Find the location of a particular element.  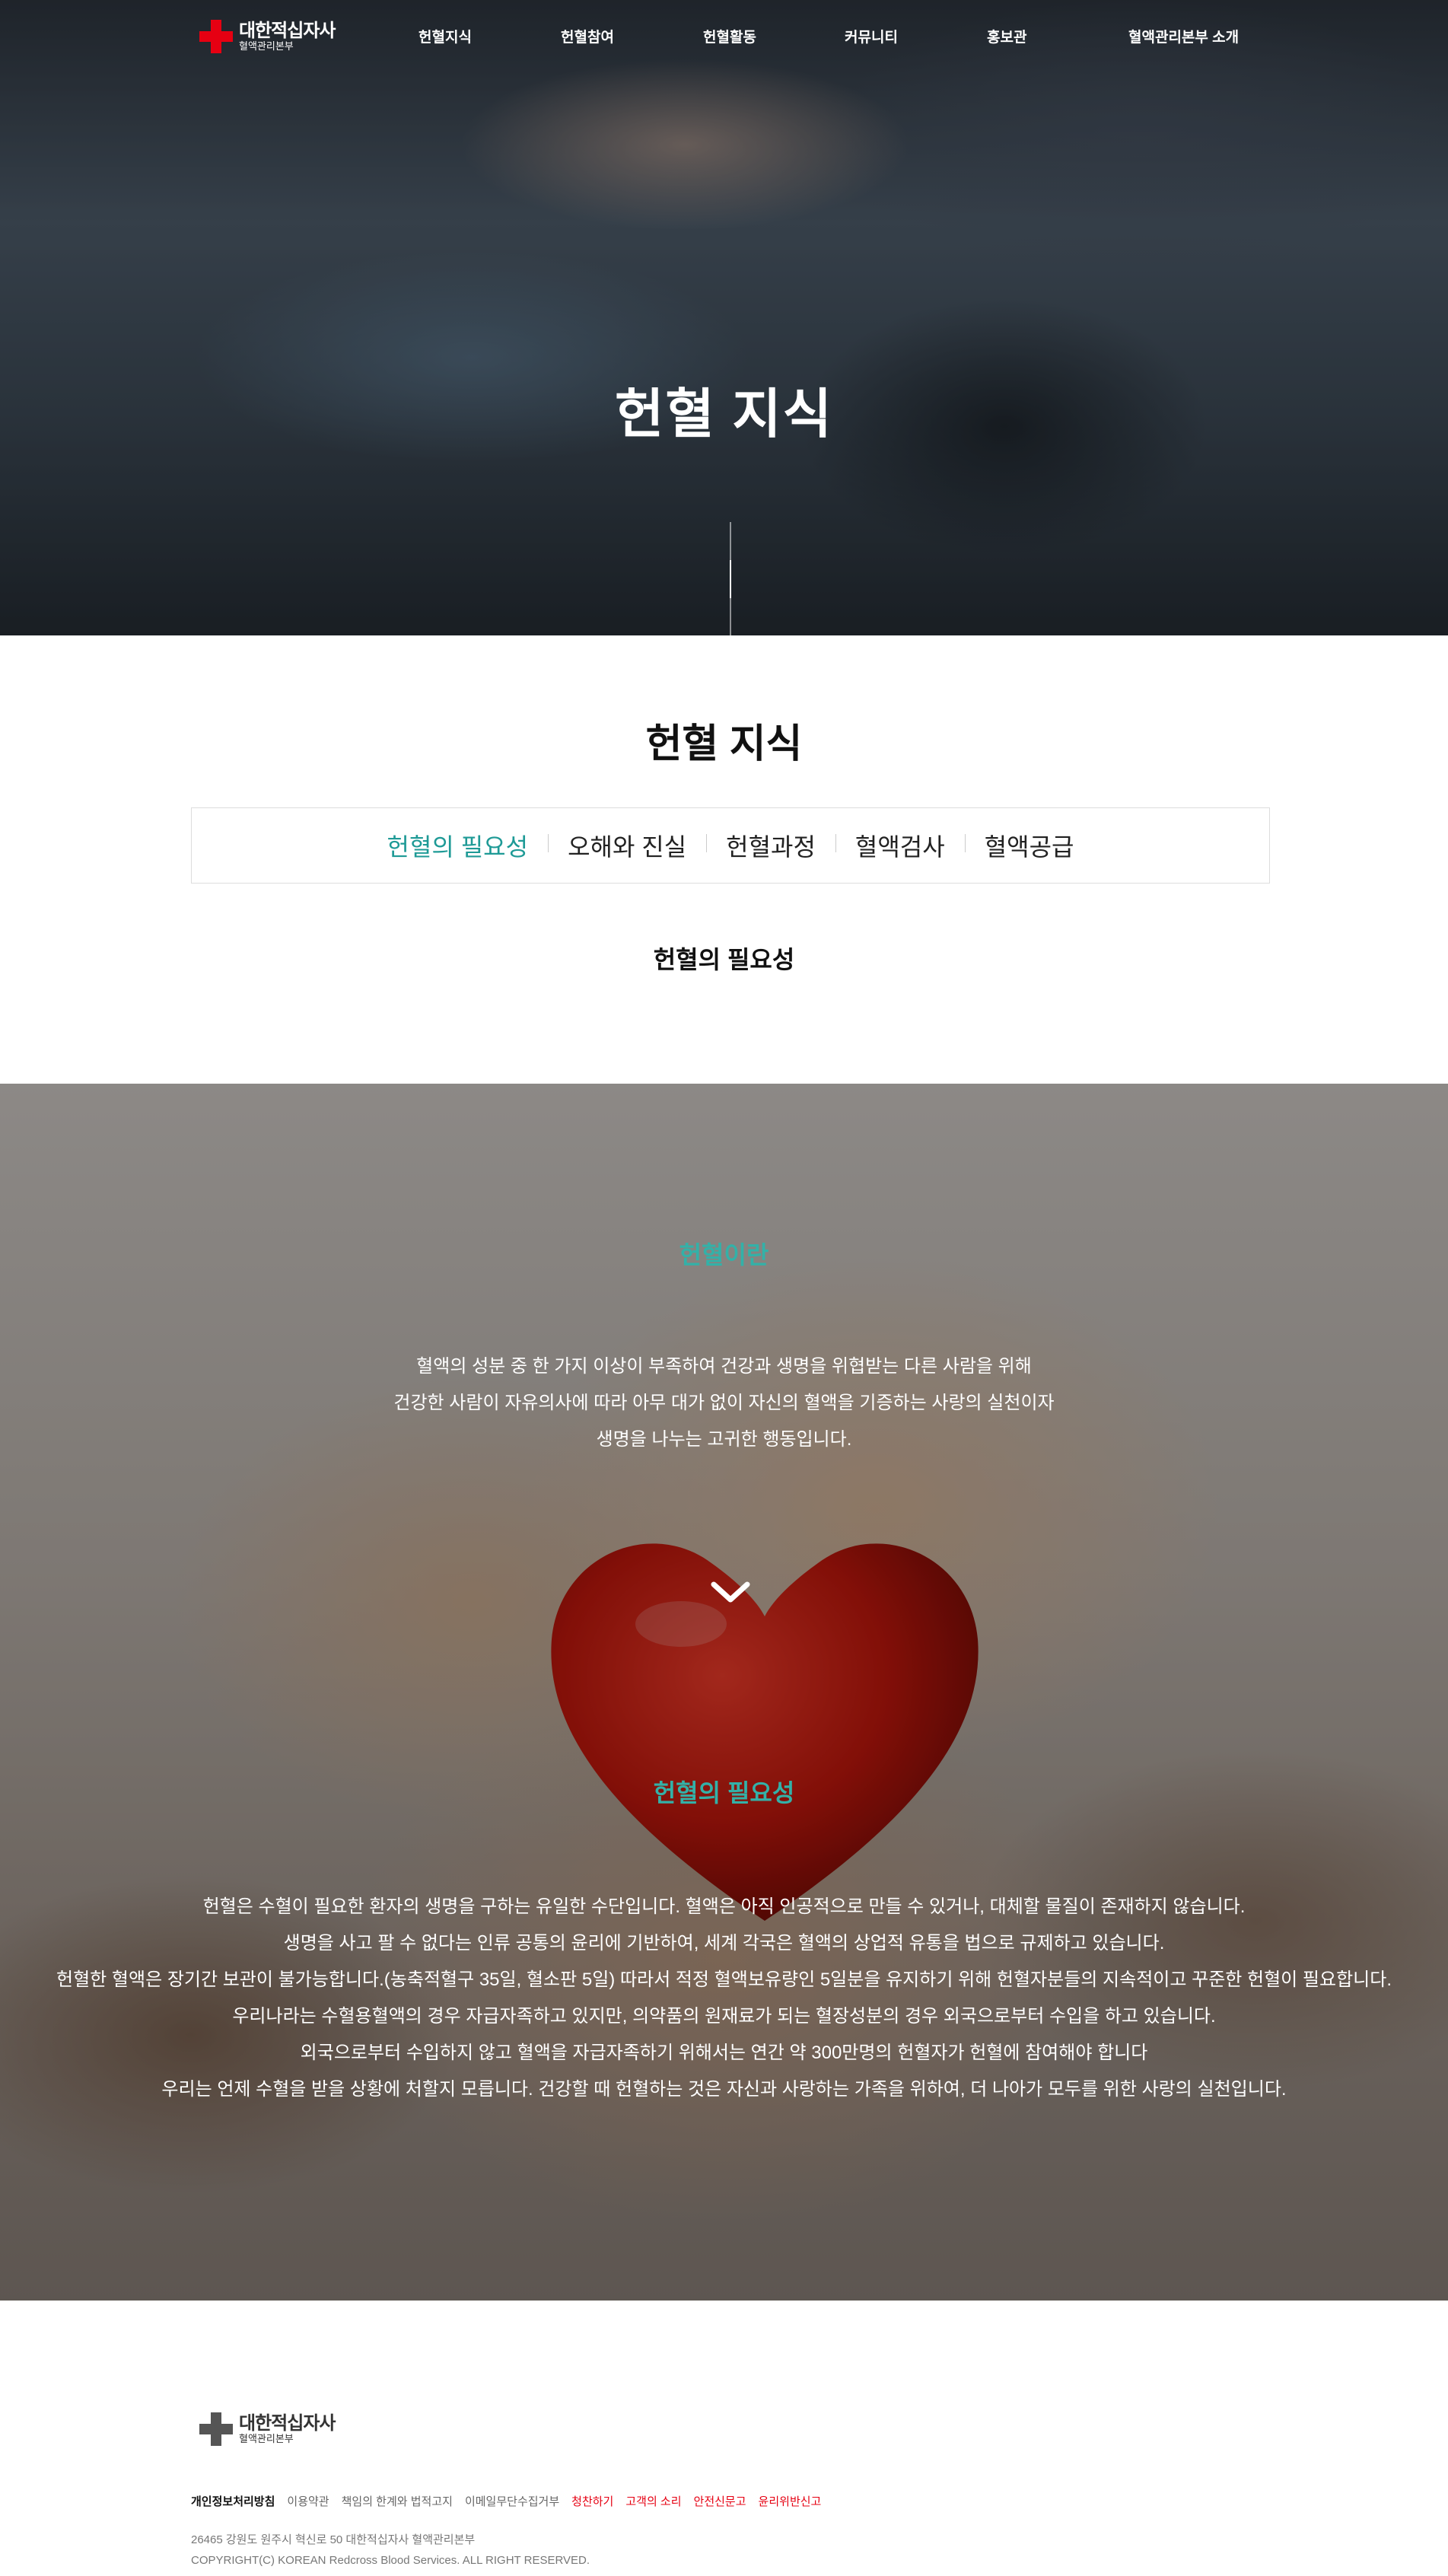

scroll-indicator is located at coordinates (731, 578).